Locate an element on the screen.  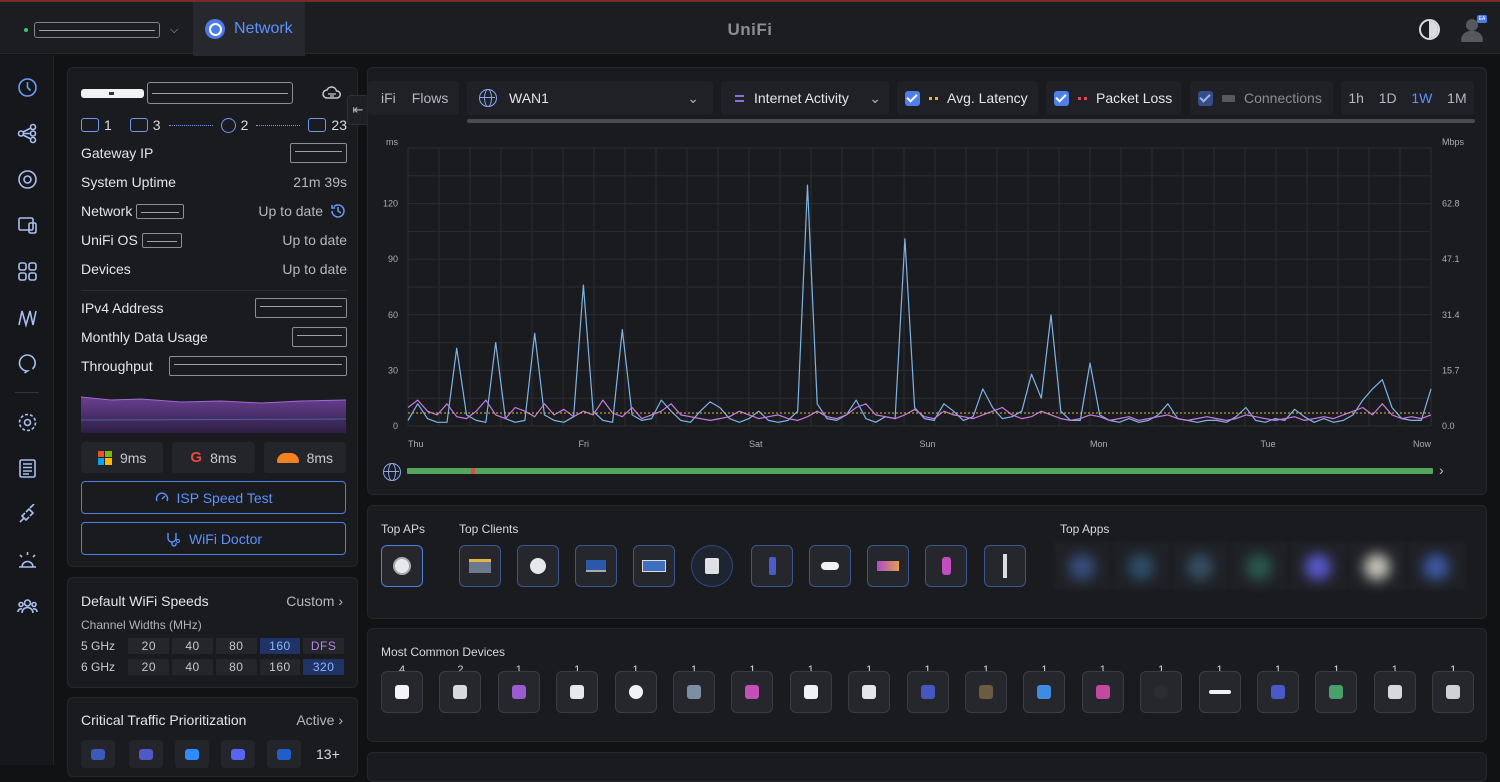
history-icon is located at coordinates (338, 211).